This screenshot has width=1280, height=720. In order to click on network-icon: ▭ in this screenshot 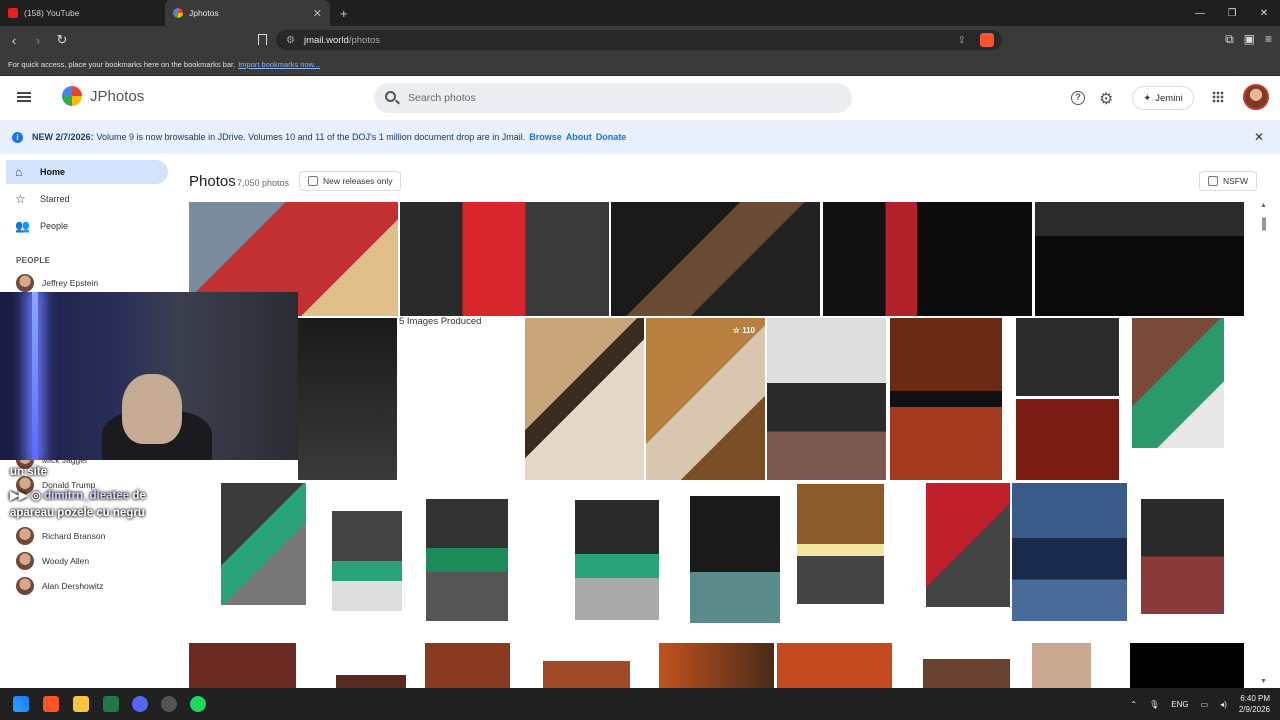, I will do `click(1205, 704)`.